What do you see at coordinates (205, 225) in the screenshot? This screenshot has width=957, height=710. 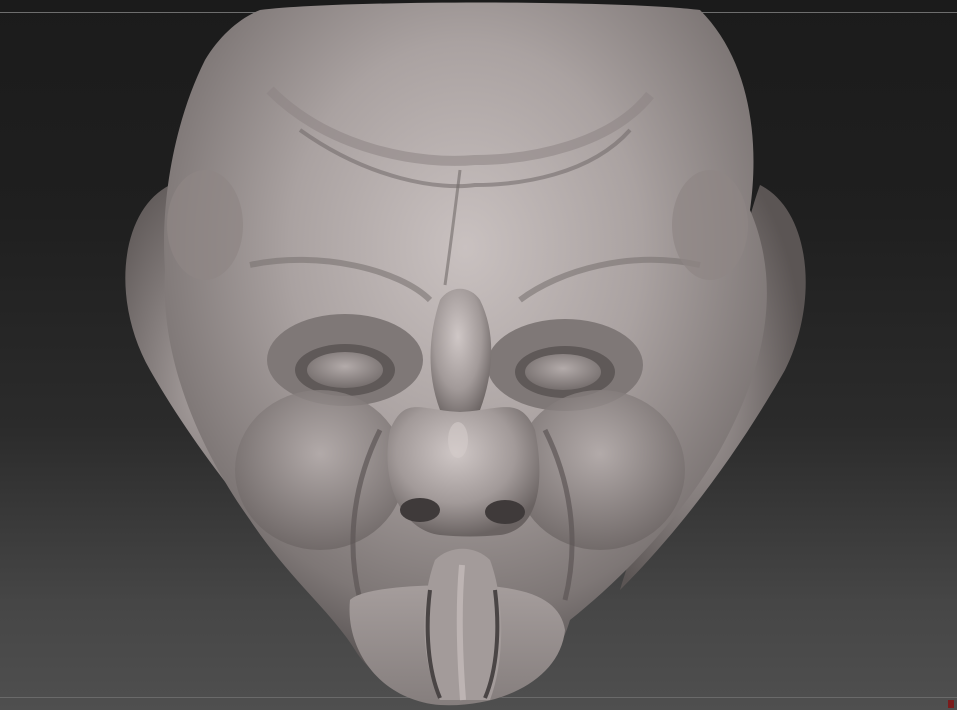 I see `left-temple-pores` at bounding box center [205, 225].